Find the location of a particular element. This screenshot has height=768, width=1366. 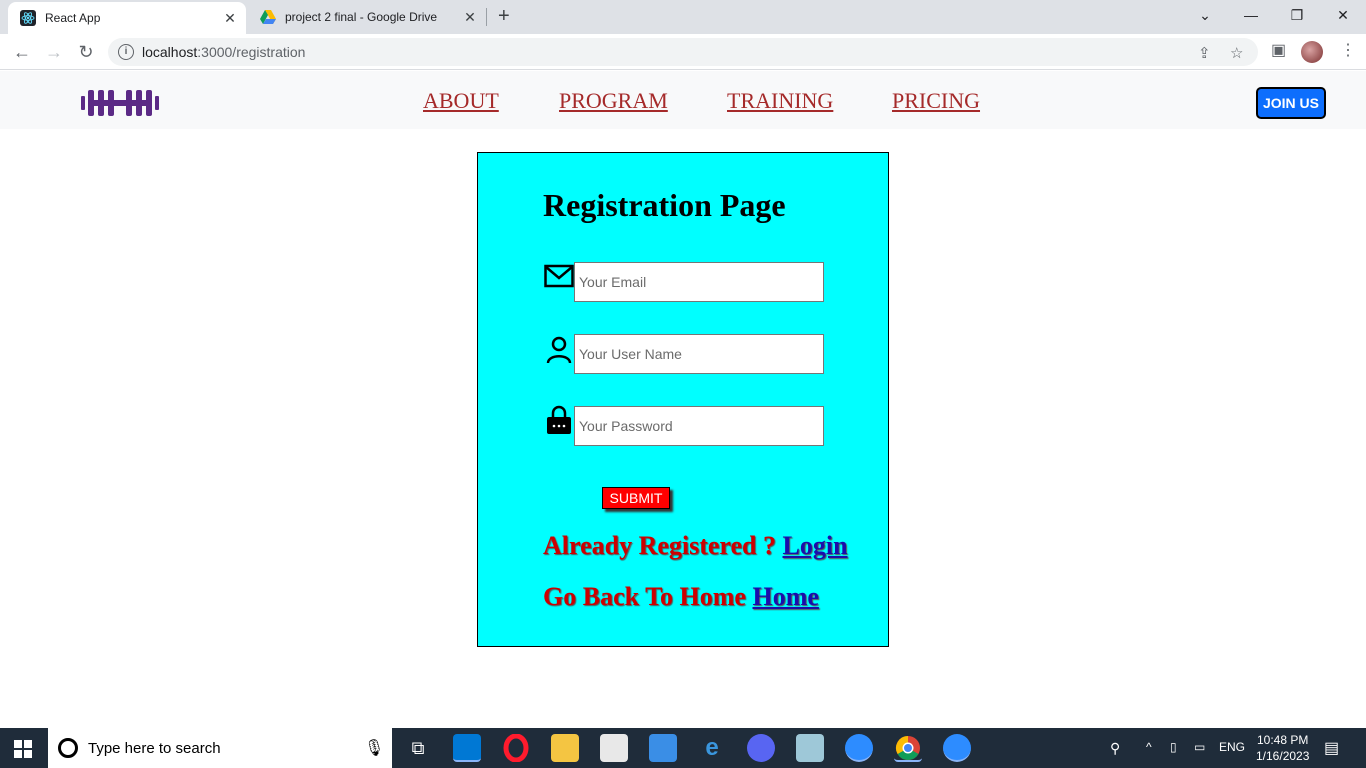

language-indicator: ENG is located at coordinates (1232, 747).